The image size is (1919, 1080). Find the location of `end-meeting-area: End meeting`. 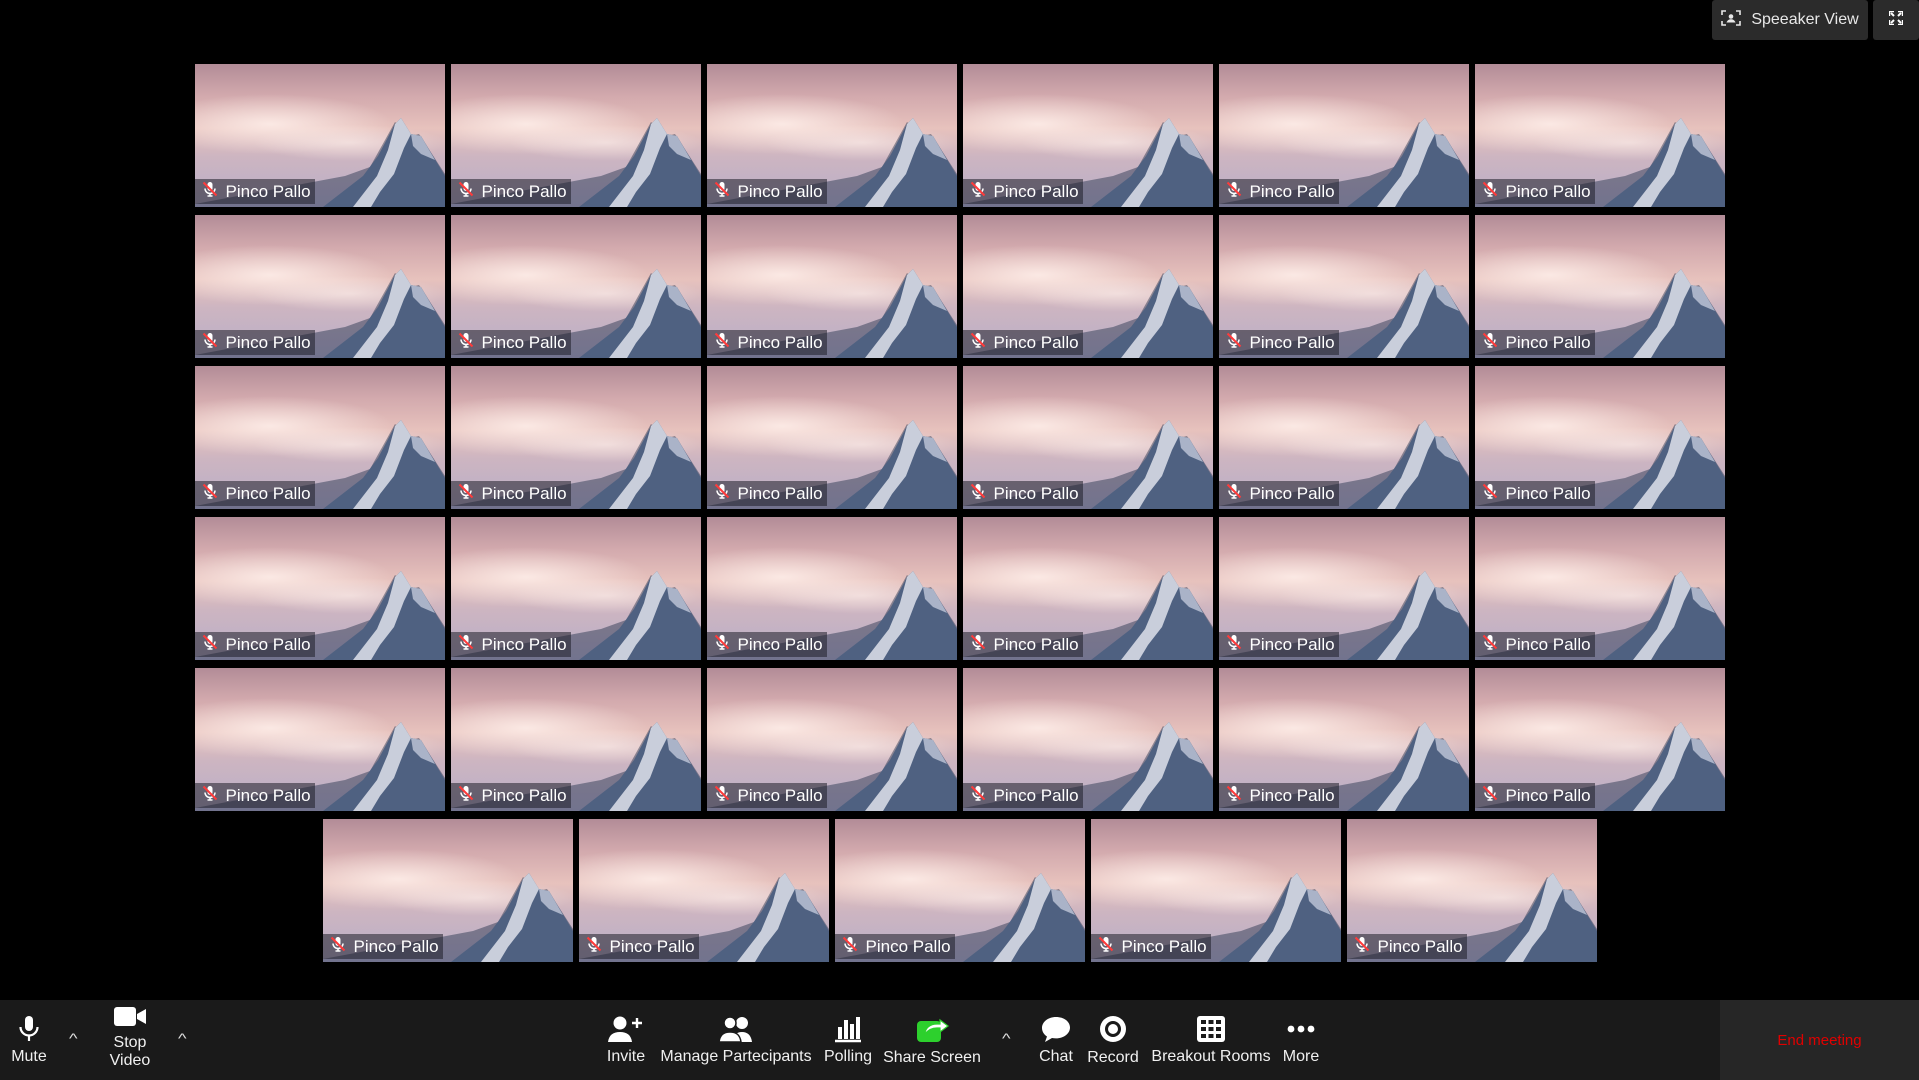

end-meeting-area: End meeting is located at coordinates (1819, 1040).